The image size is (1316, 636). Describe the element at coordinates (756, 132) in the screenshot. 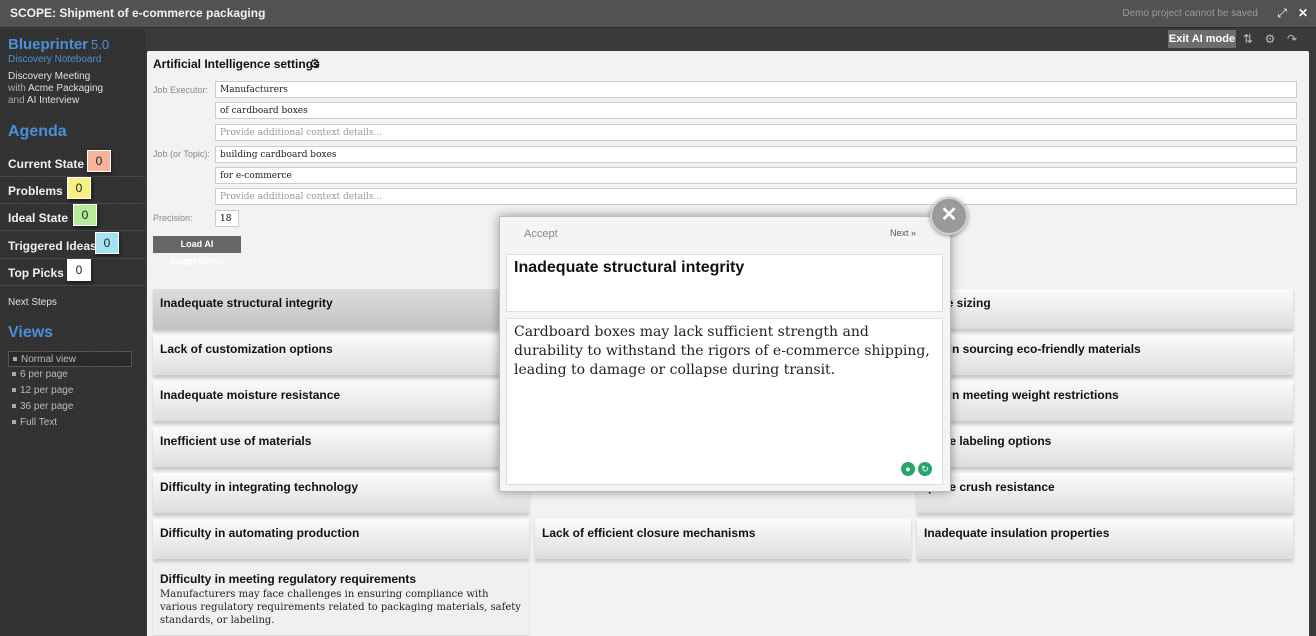

I see `job-executor-context-input` at that location.